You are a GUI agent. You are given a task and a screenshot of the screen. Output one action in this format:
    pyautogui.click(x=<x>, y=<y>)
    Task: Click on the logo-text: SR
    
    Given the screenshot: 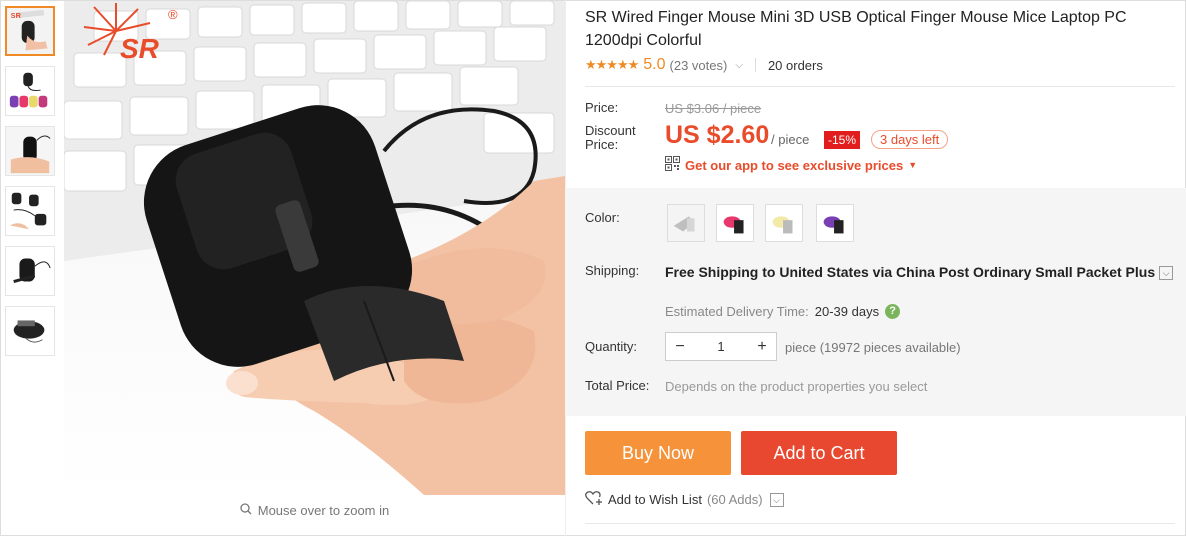 What is the action you would take?
    pyautogui.click(x=140, y=48)
    